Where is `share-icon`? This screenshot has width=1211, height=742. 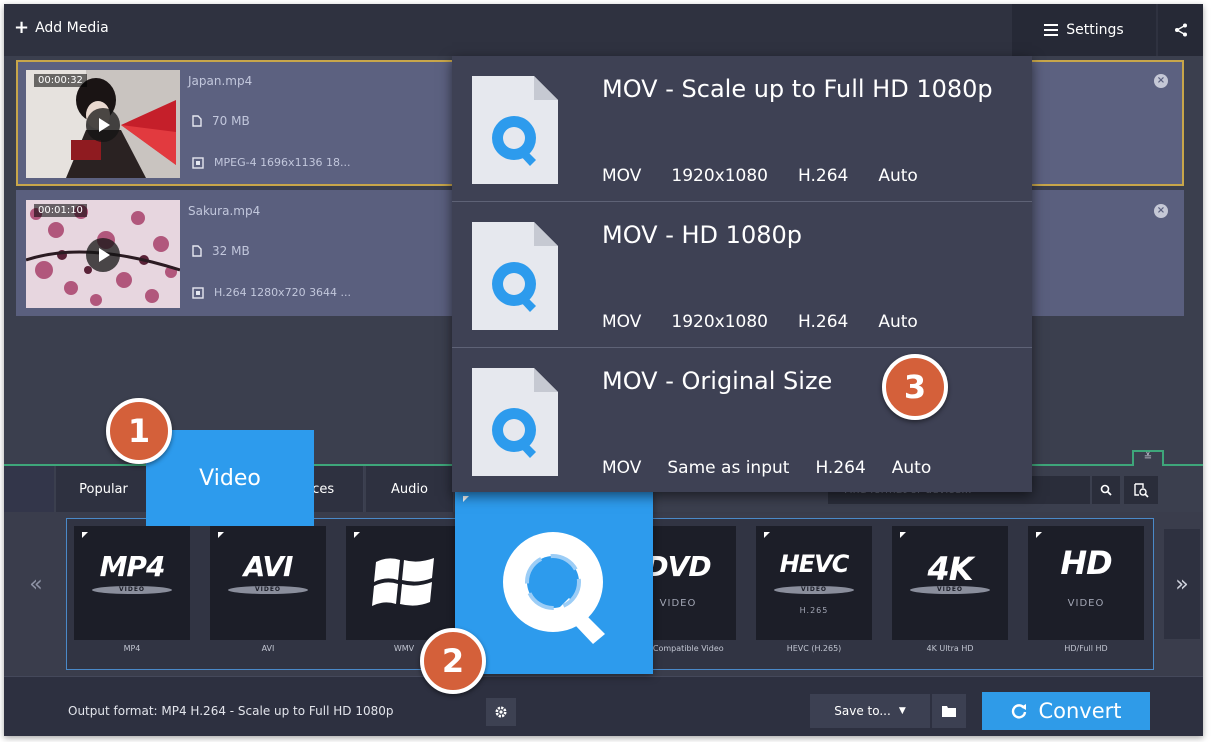 share-icon is located at coordinates (1180, 30).